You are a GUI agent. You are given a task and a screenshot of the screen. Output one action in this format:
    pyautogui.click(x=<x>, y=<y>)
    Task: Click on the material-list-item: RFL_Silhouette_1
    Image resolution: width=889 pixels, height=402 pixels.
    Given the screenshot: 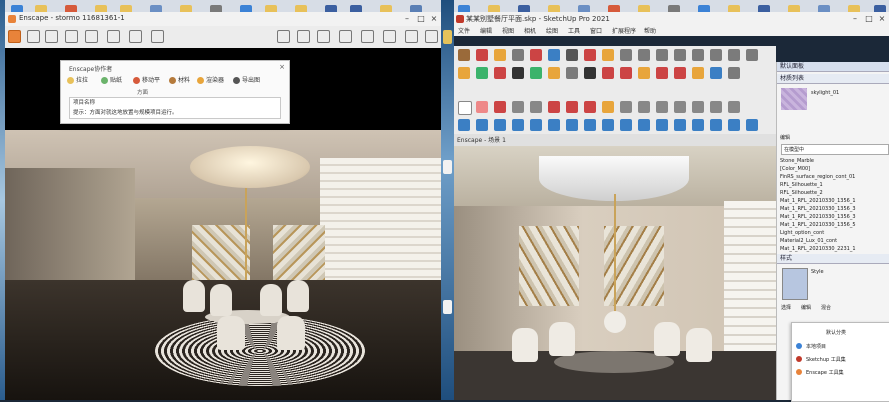 What is the action you would take?
    pyautogui.click(x=801, y=185)
    